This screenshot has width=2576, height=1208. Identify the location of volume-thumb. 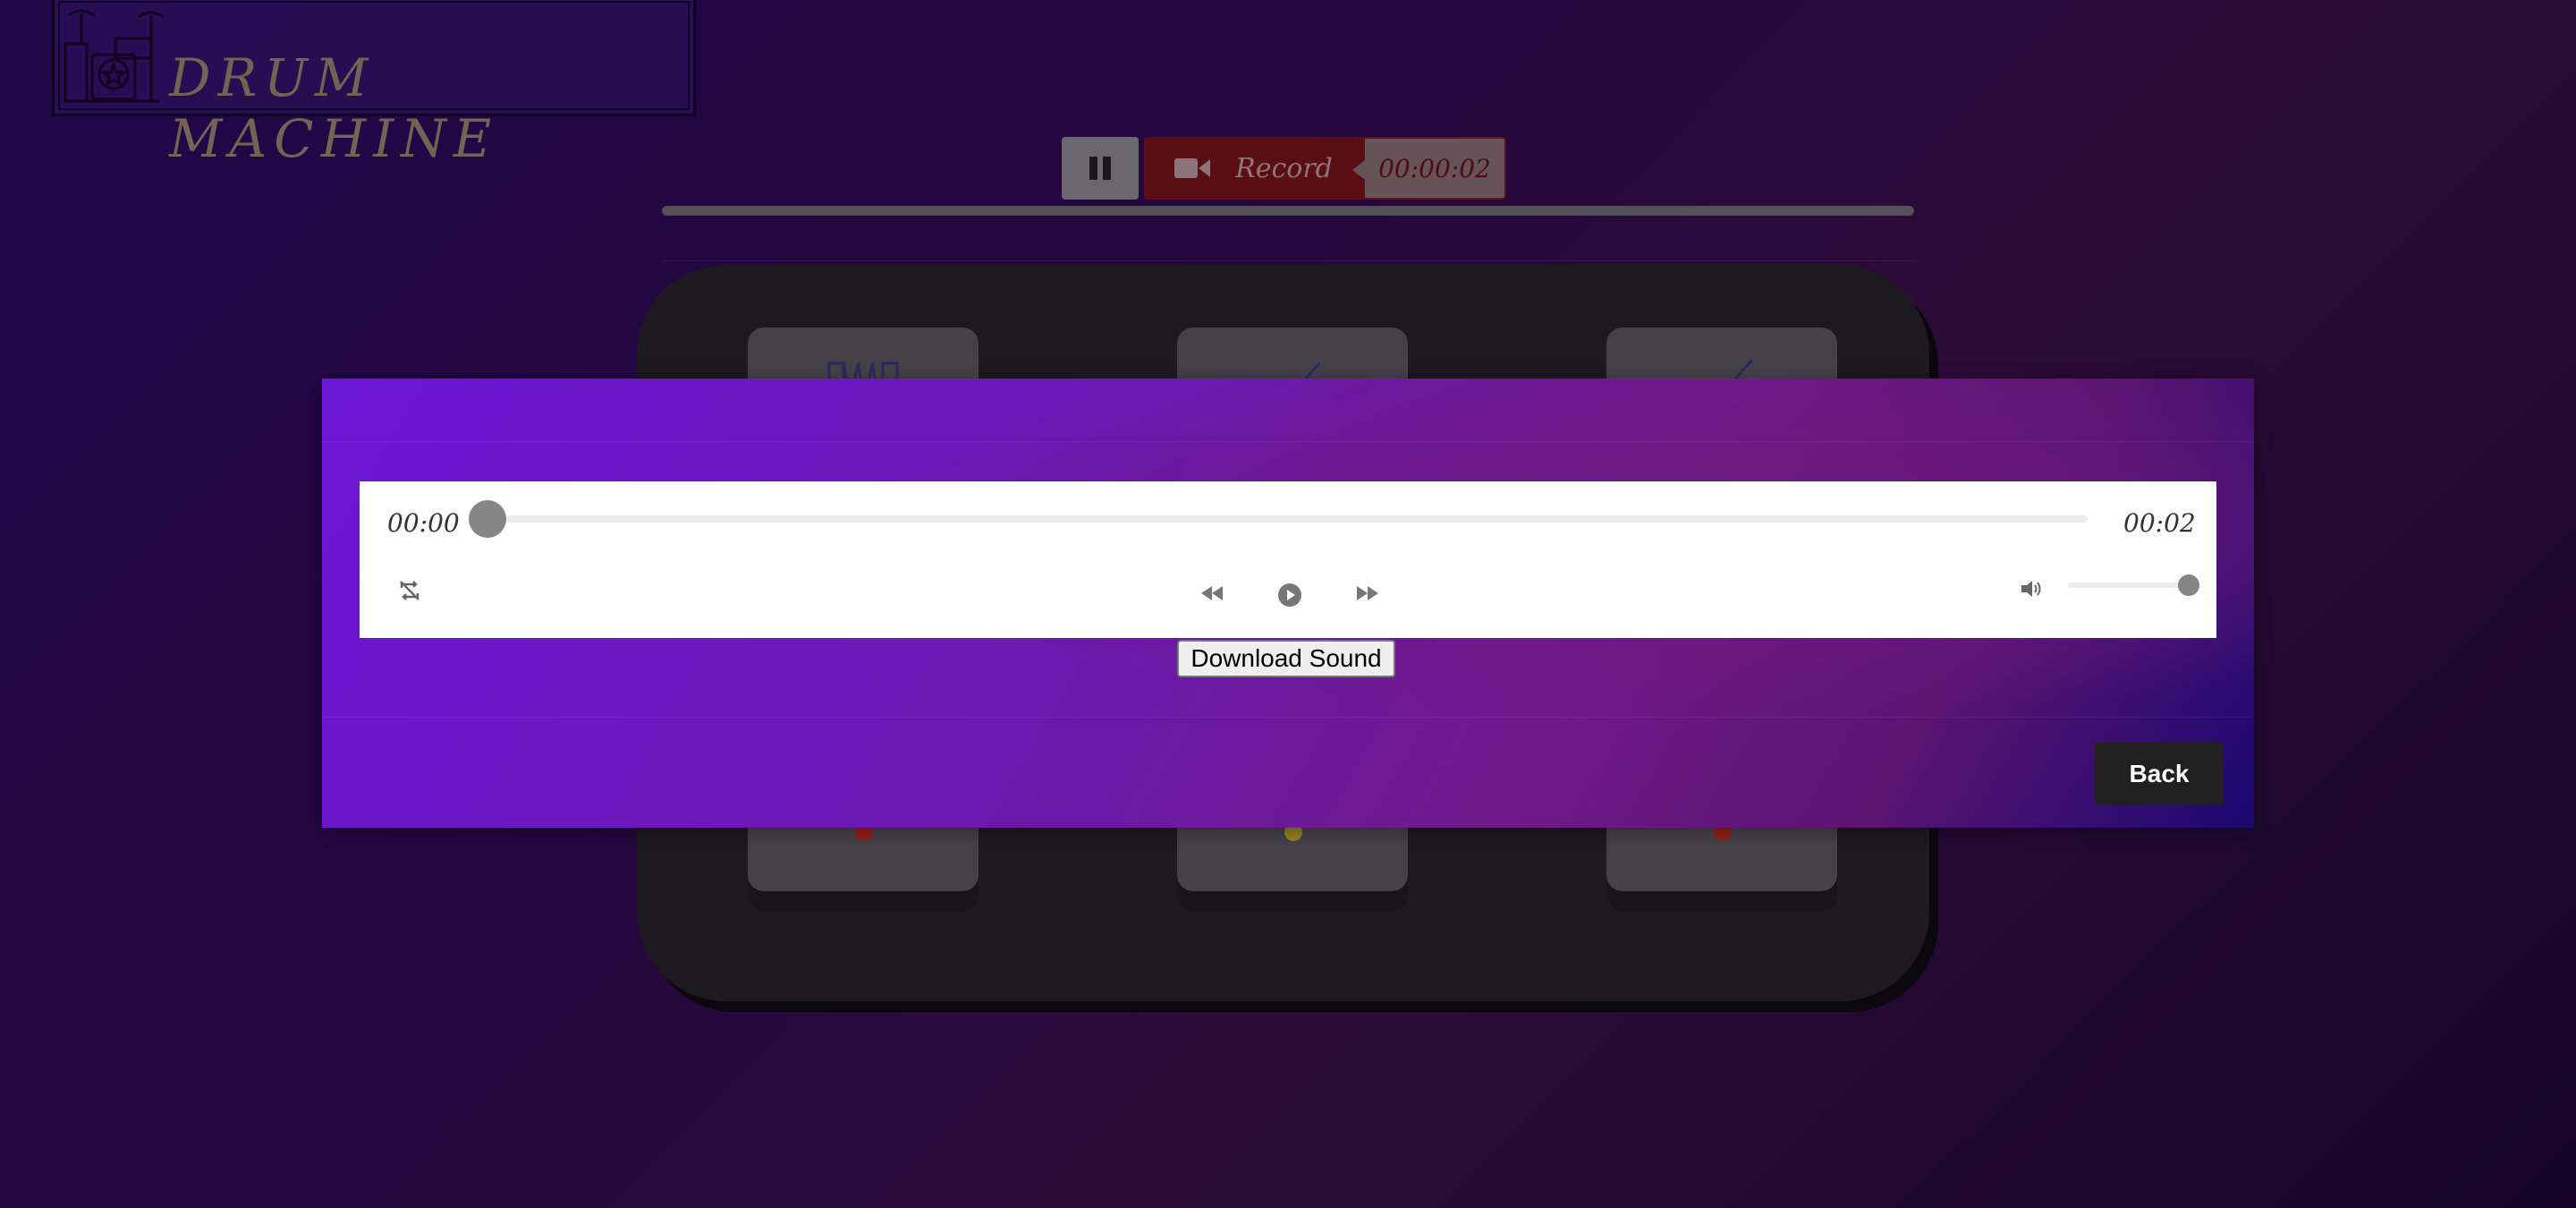
(2188, 585).